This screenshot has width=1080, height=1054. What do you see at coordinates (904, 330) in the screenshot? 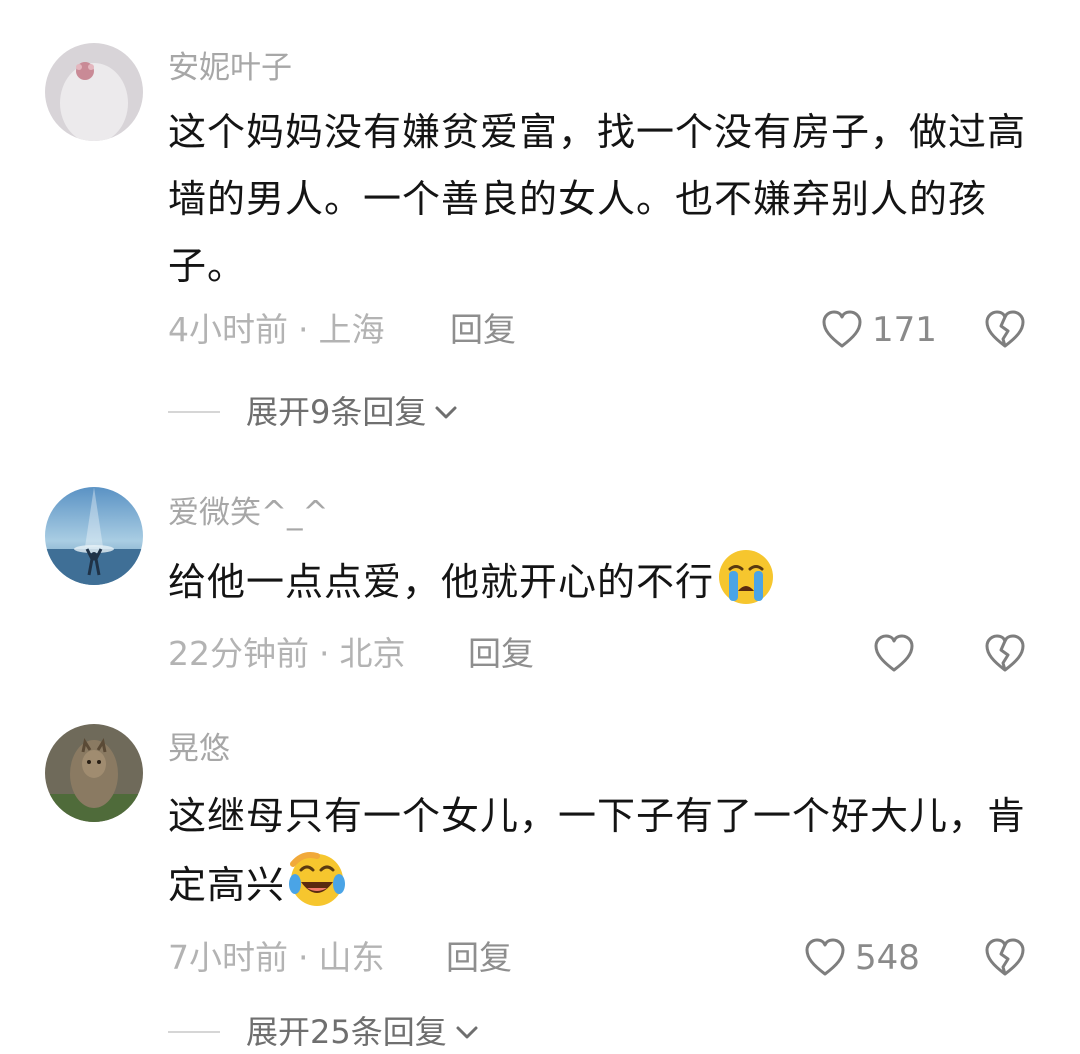
I see `like-count: 171` at bounding box center [904, 330].